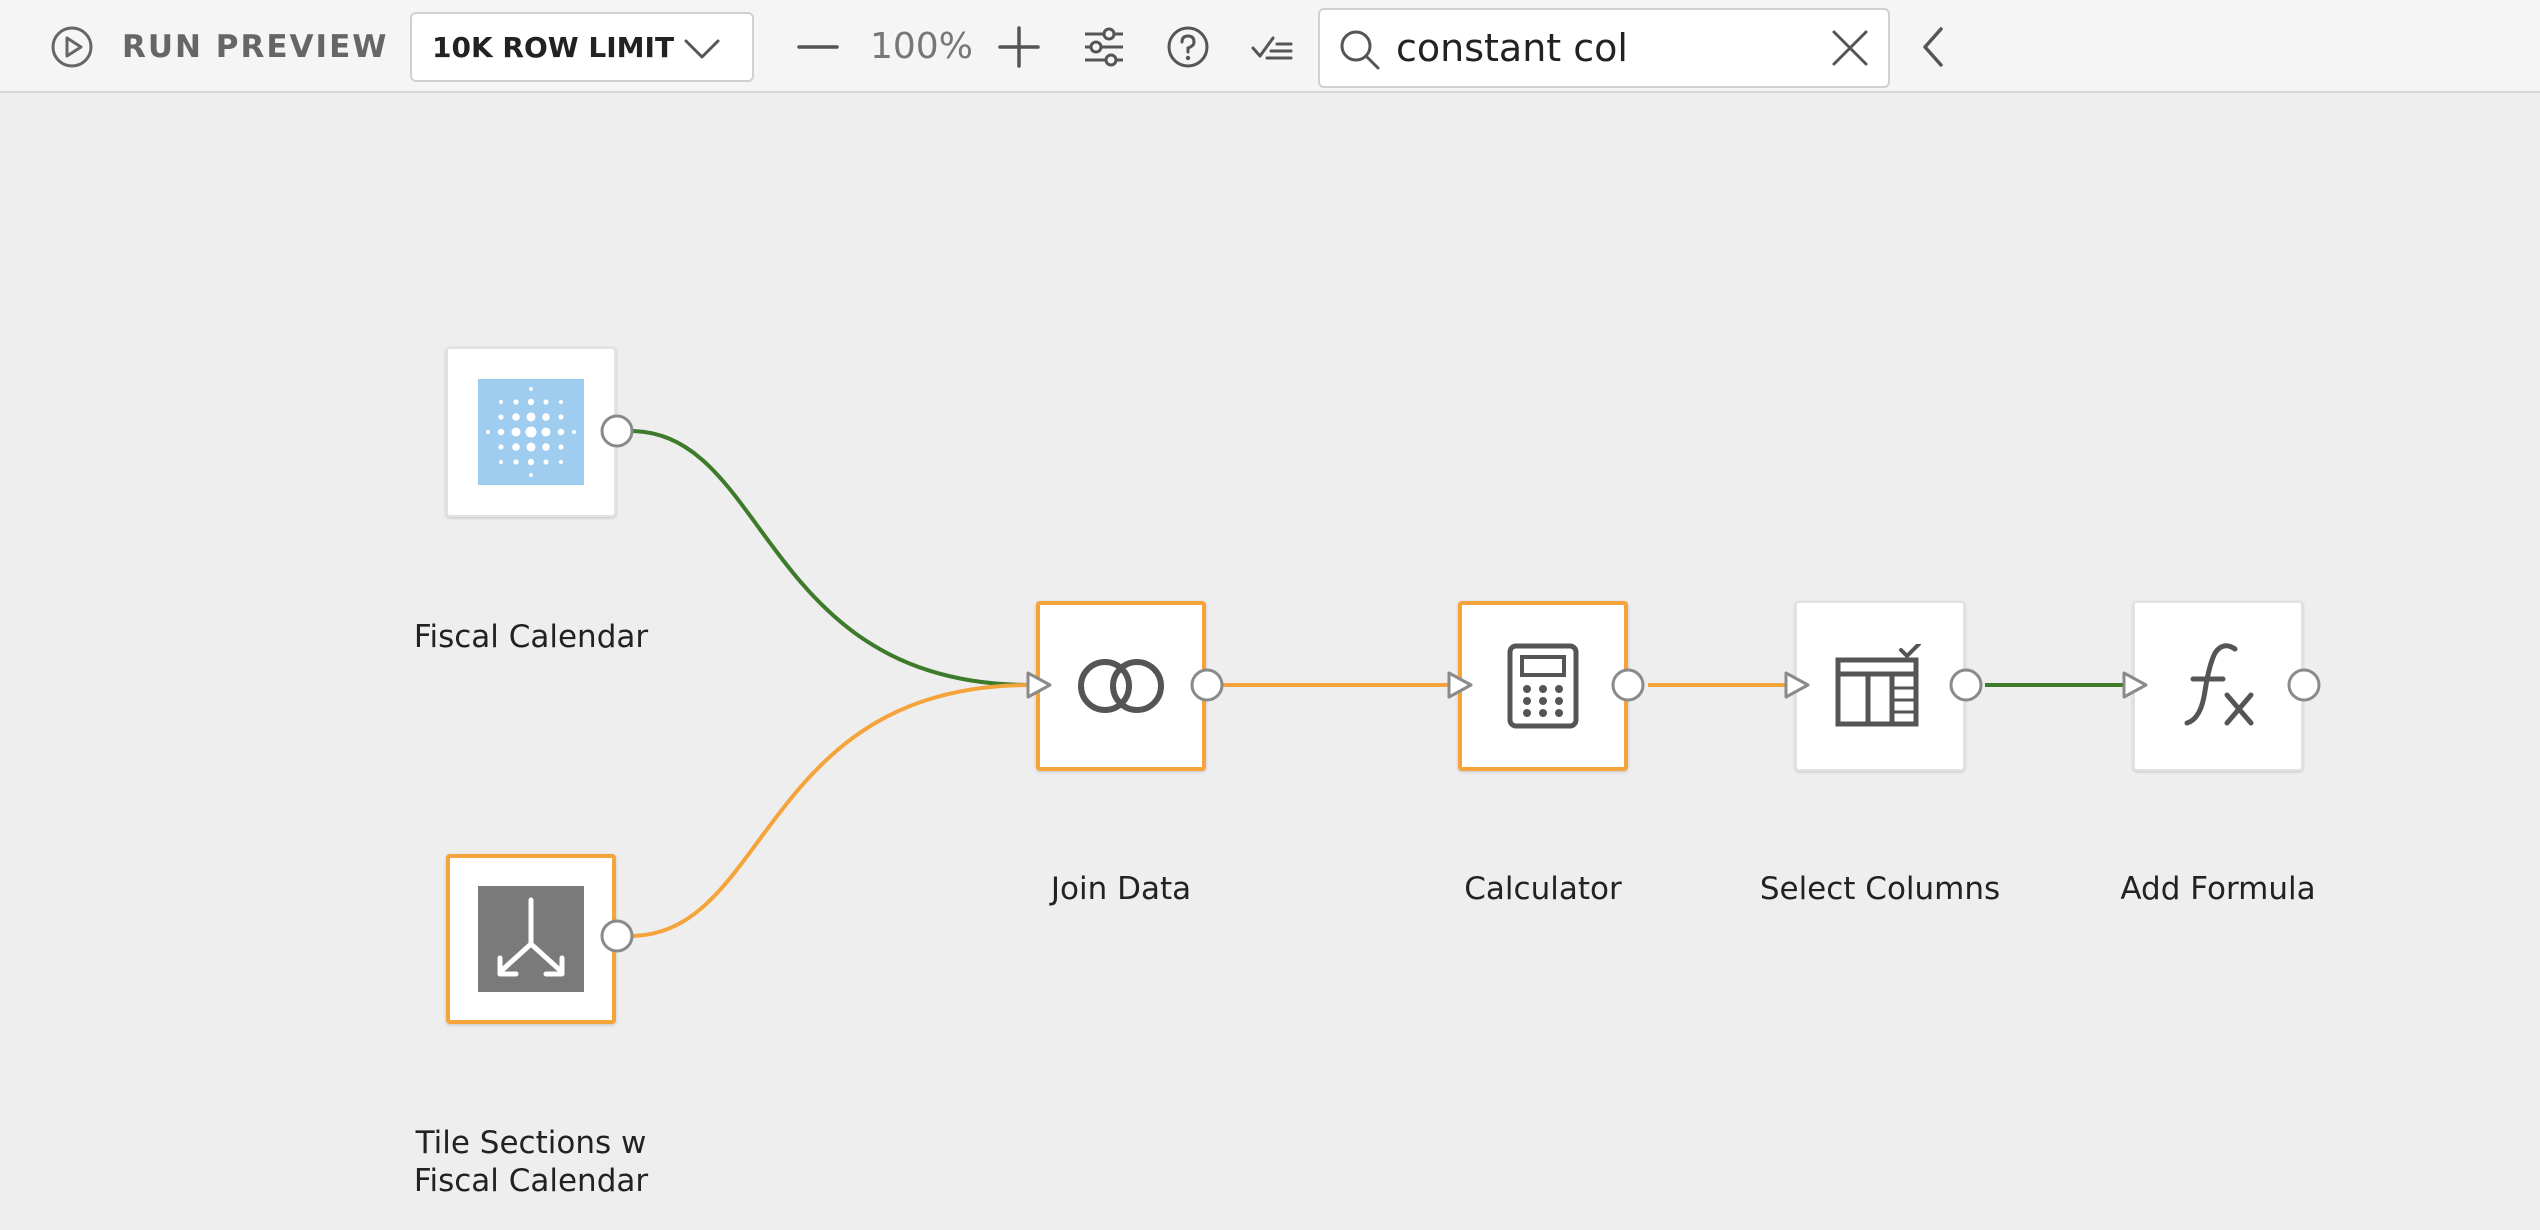  I want to click on calculator-icon, so click(1543, 686).